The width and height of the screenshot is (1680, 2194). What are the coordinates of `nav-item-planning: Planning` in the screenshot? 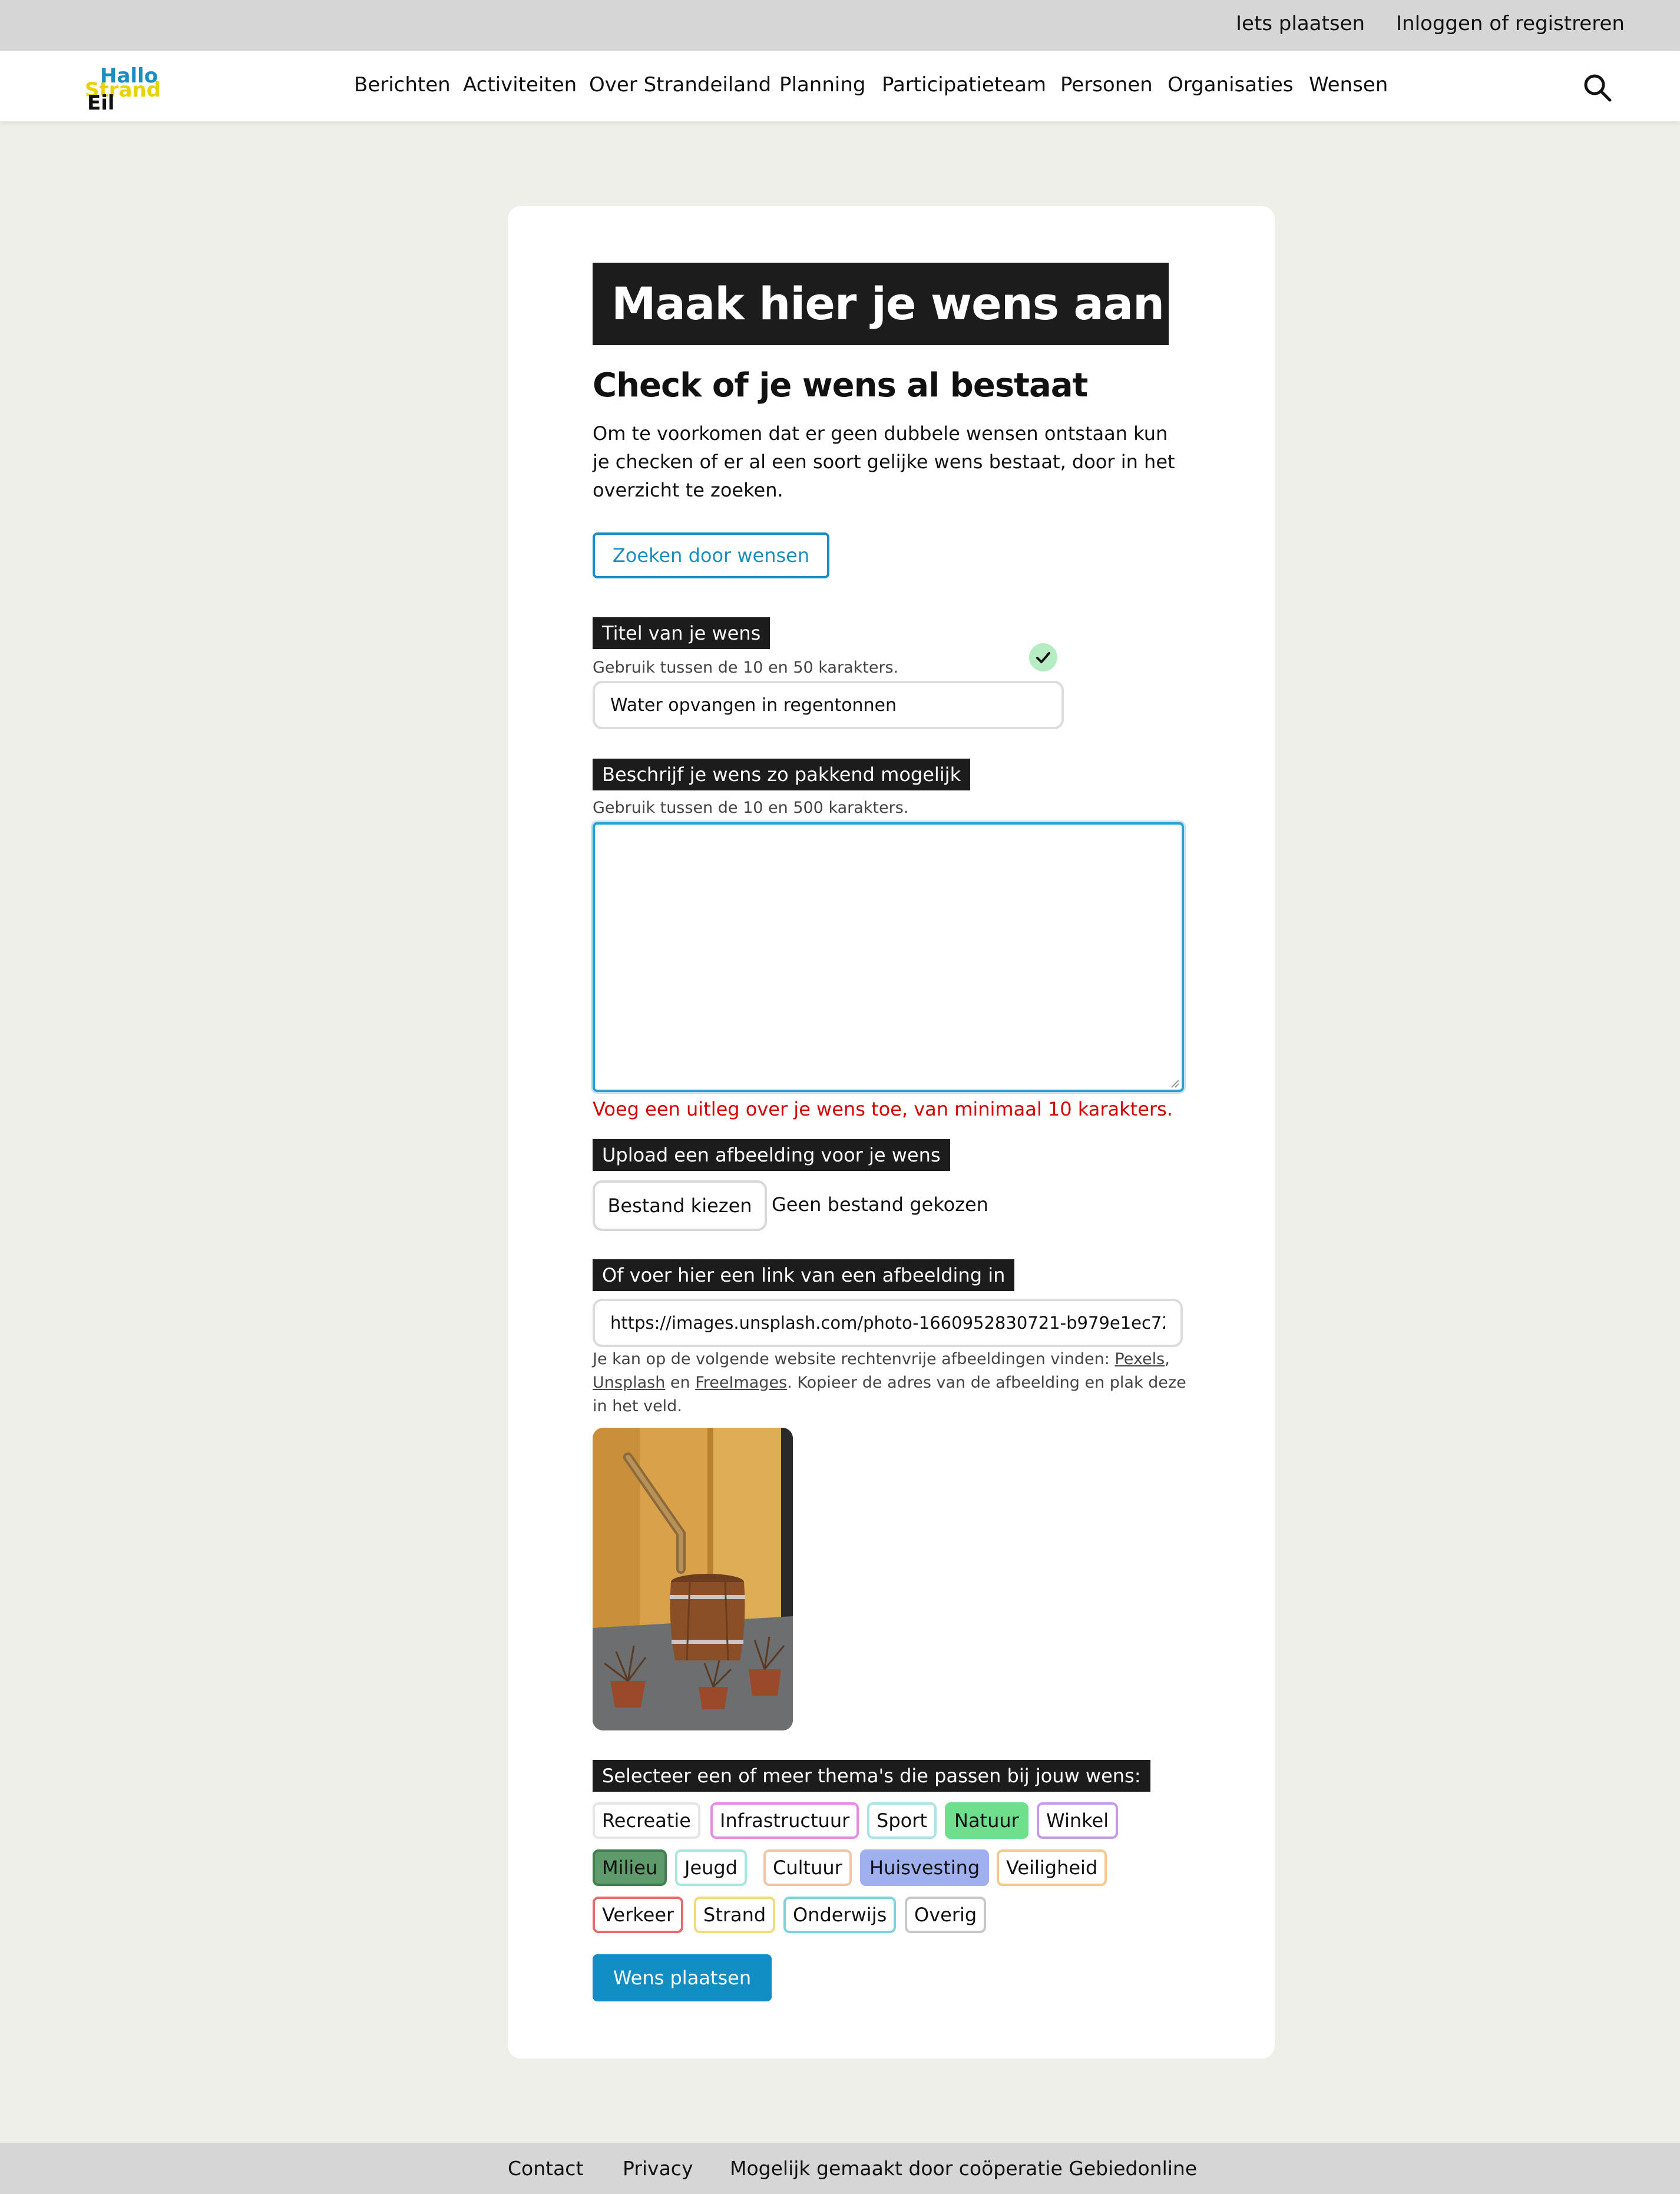 It's located at (822, 85).